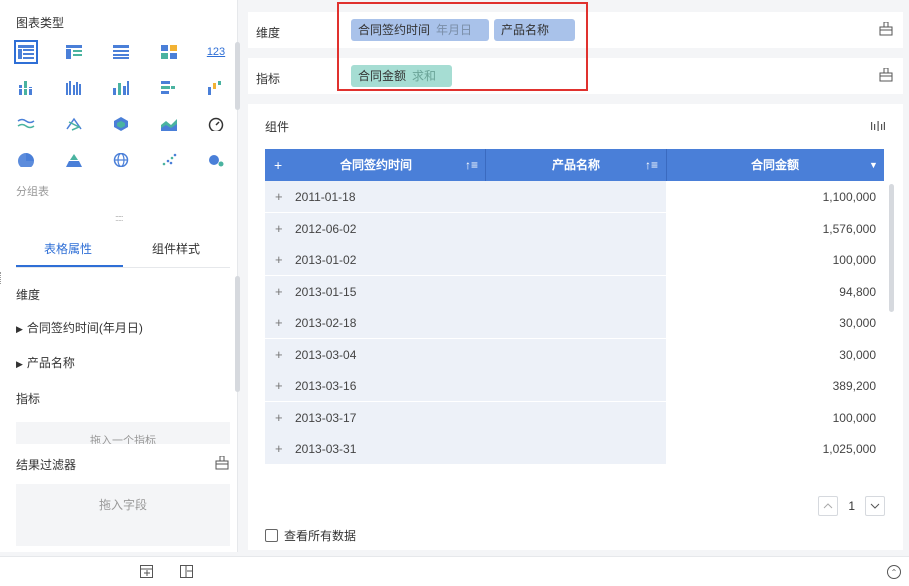  I want to click on bubble-icon, so click(216, 160).